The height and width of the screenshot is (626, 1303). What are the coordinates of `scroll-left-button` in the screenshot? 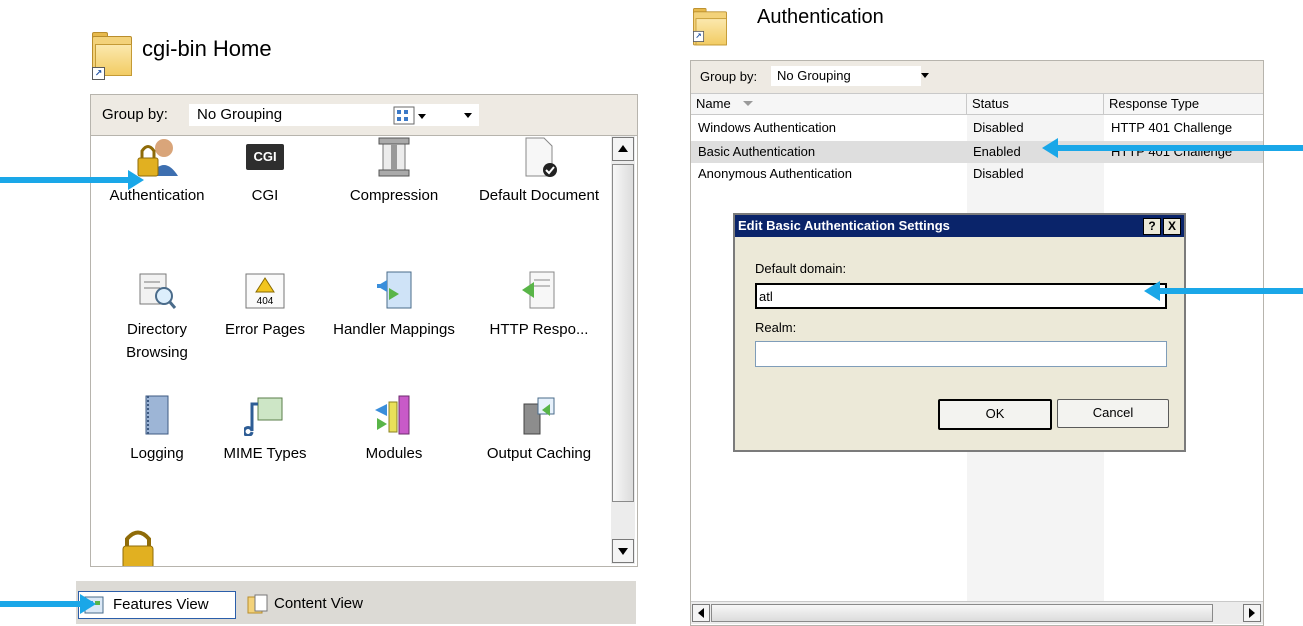 It's located at (701, 613).